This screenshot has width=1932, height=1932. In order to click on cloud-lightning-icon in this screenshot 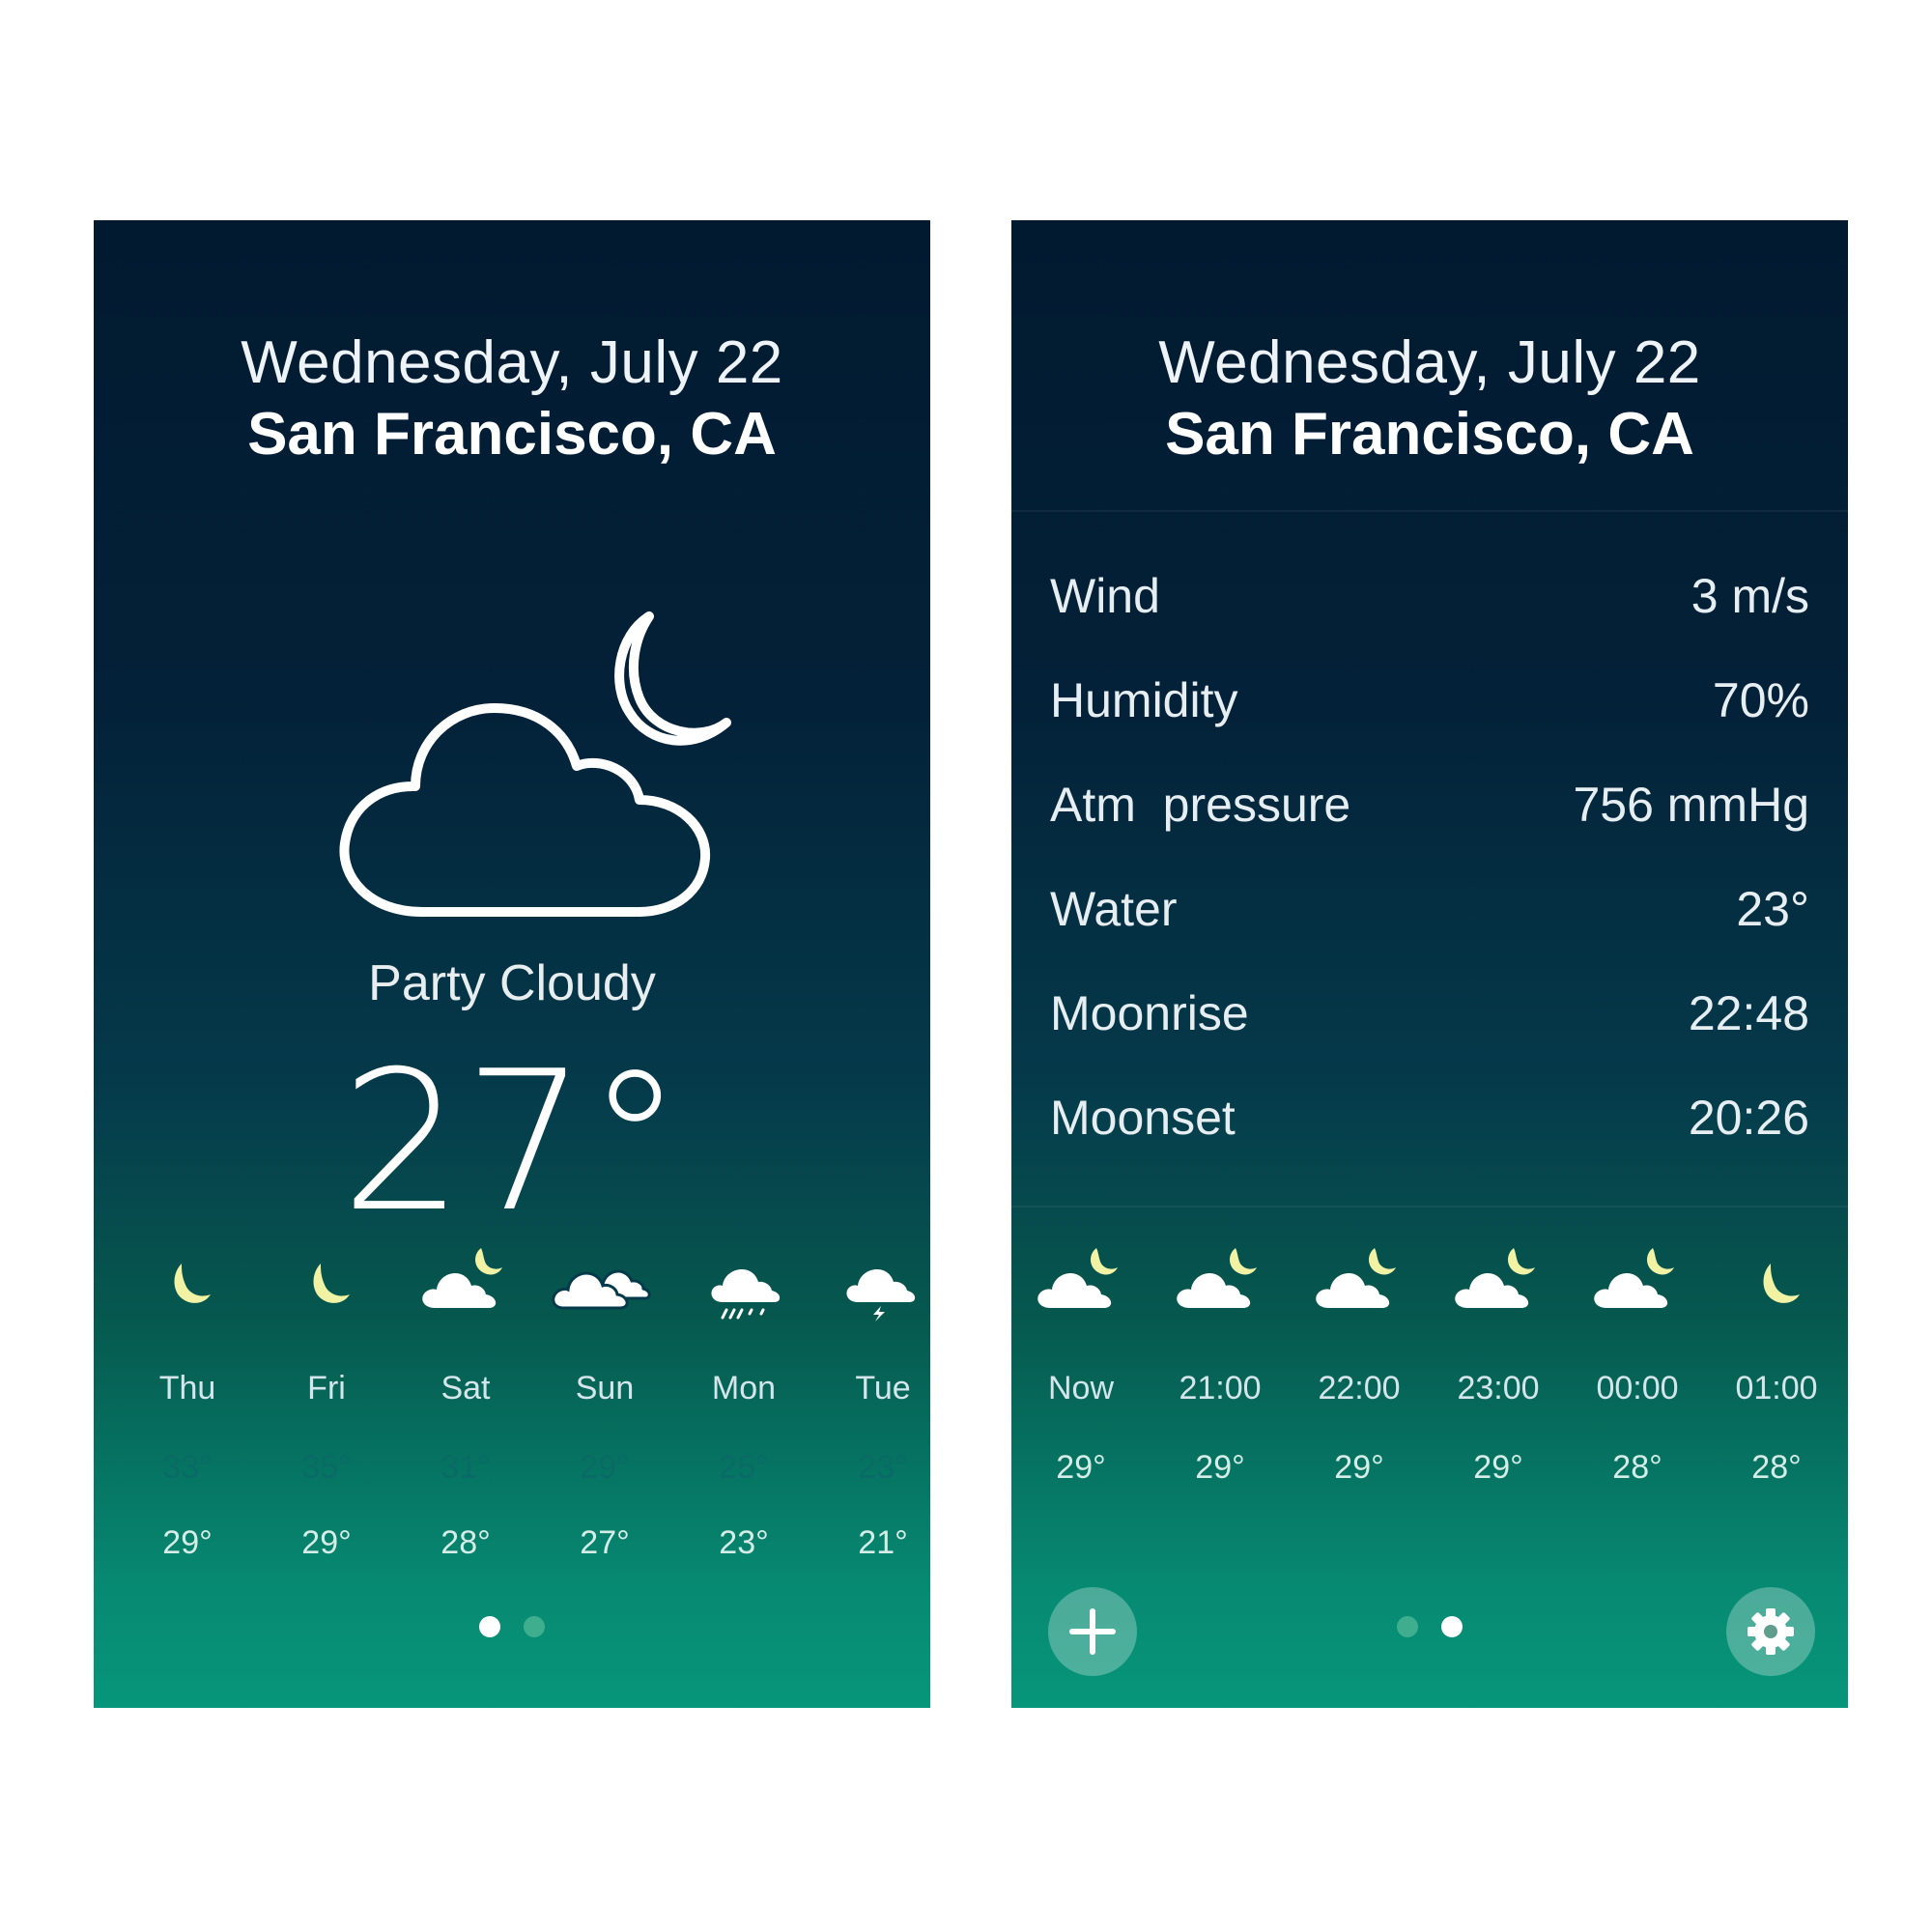, I will do `click(881, 1295)`.